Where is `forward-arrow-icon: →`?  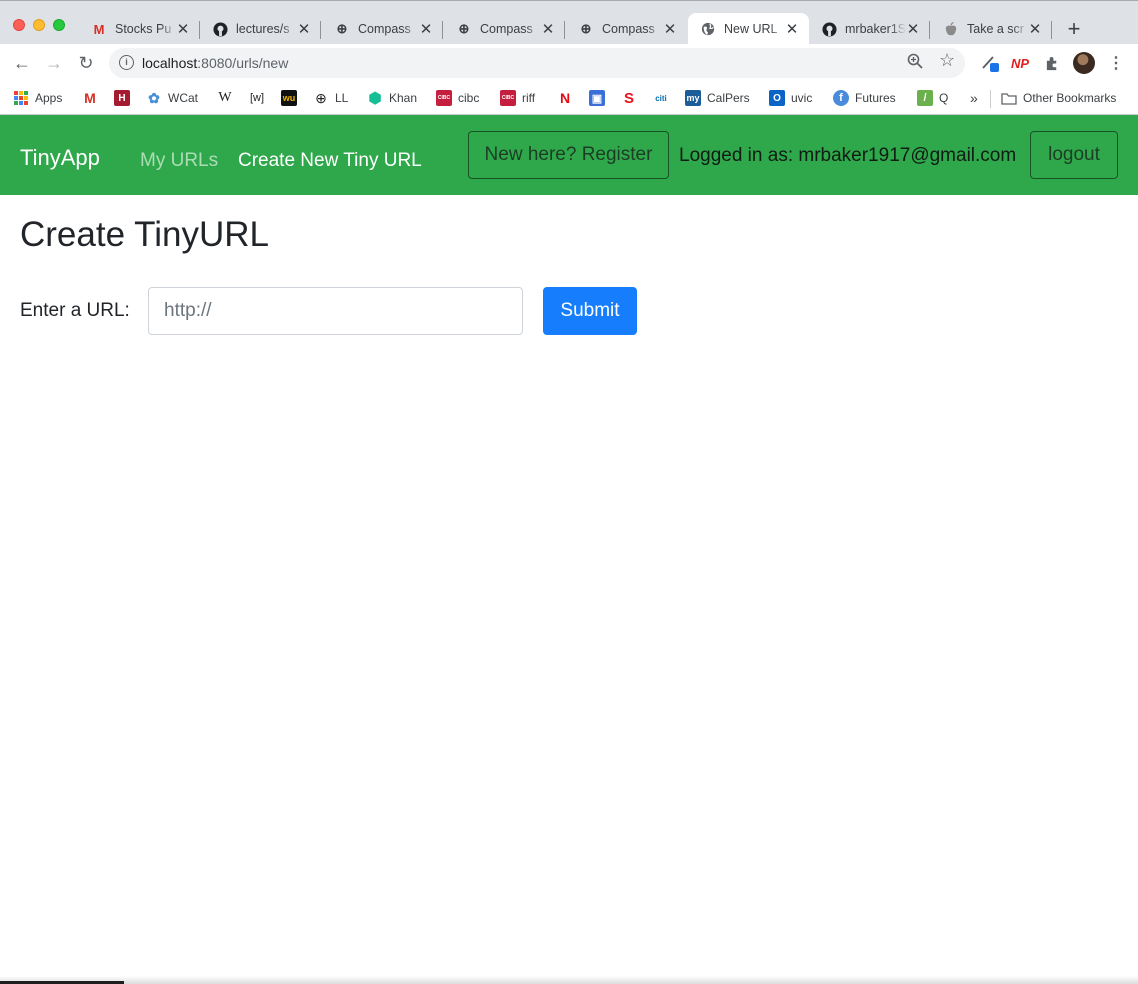 forward-arrow-icon: → is located at coordinates (54, 63).